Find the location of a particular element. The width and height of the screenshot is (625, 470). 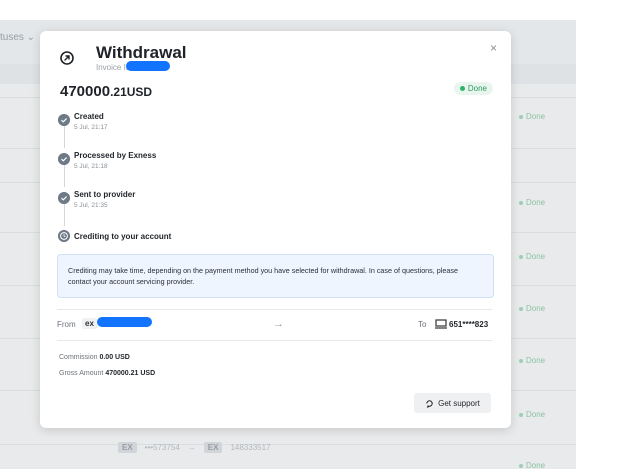

step-title: Sent to provider is located at coordinates (105, 194).